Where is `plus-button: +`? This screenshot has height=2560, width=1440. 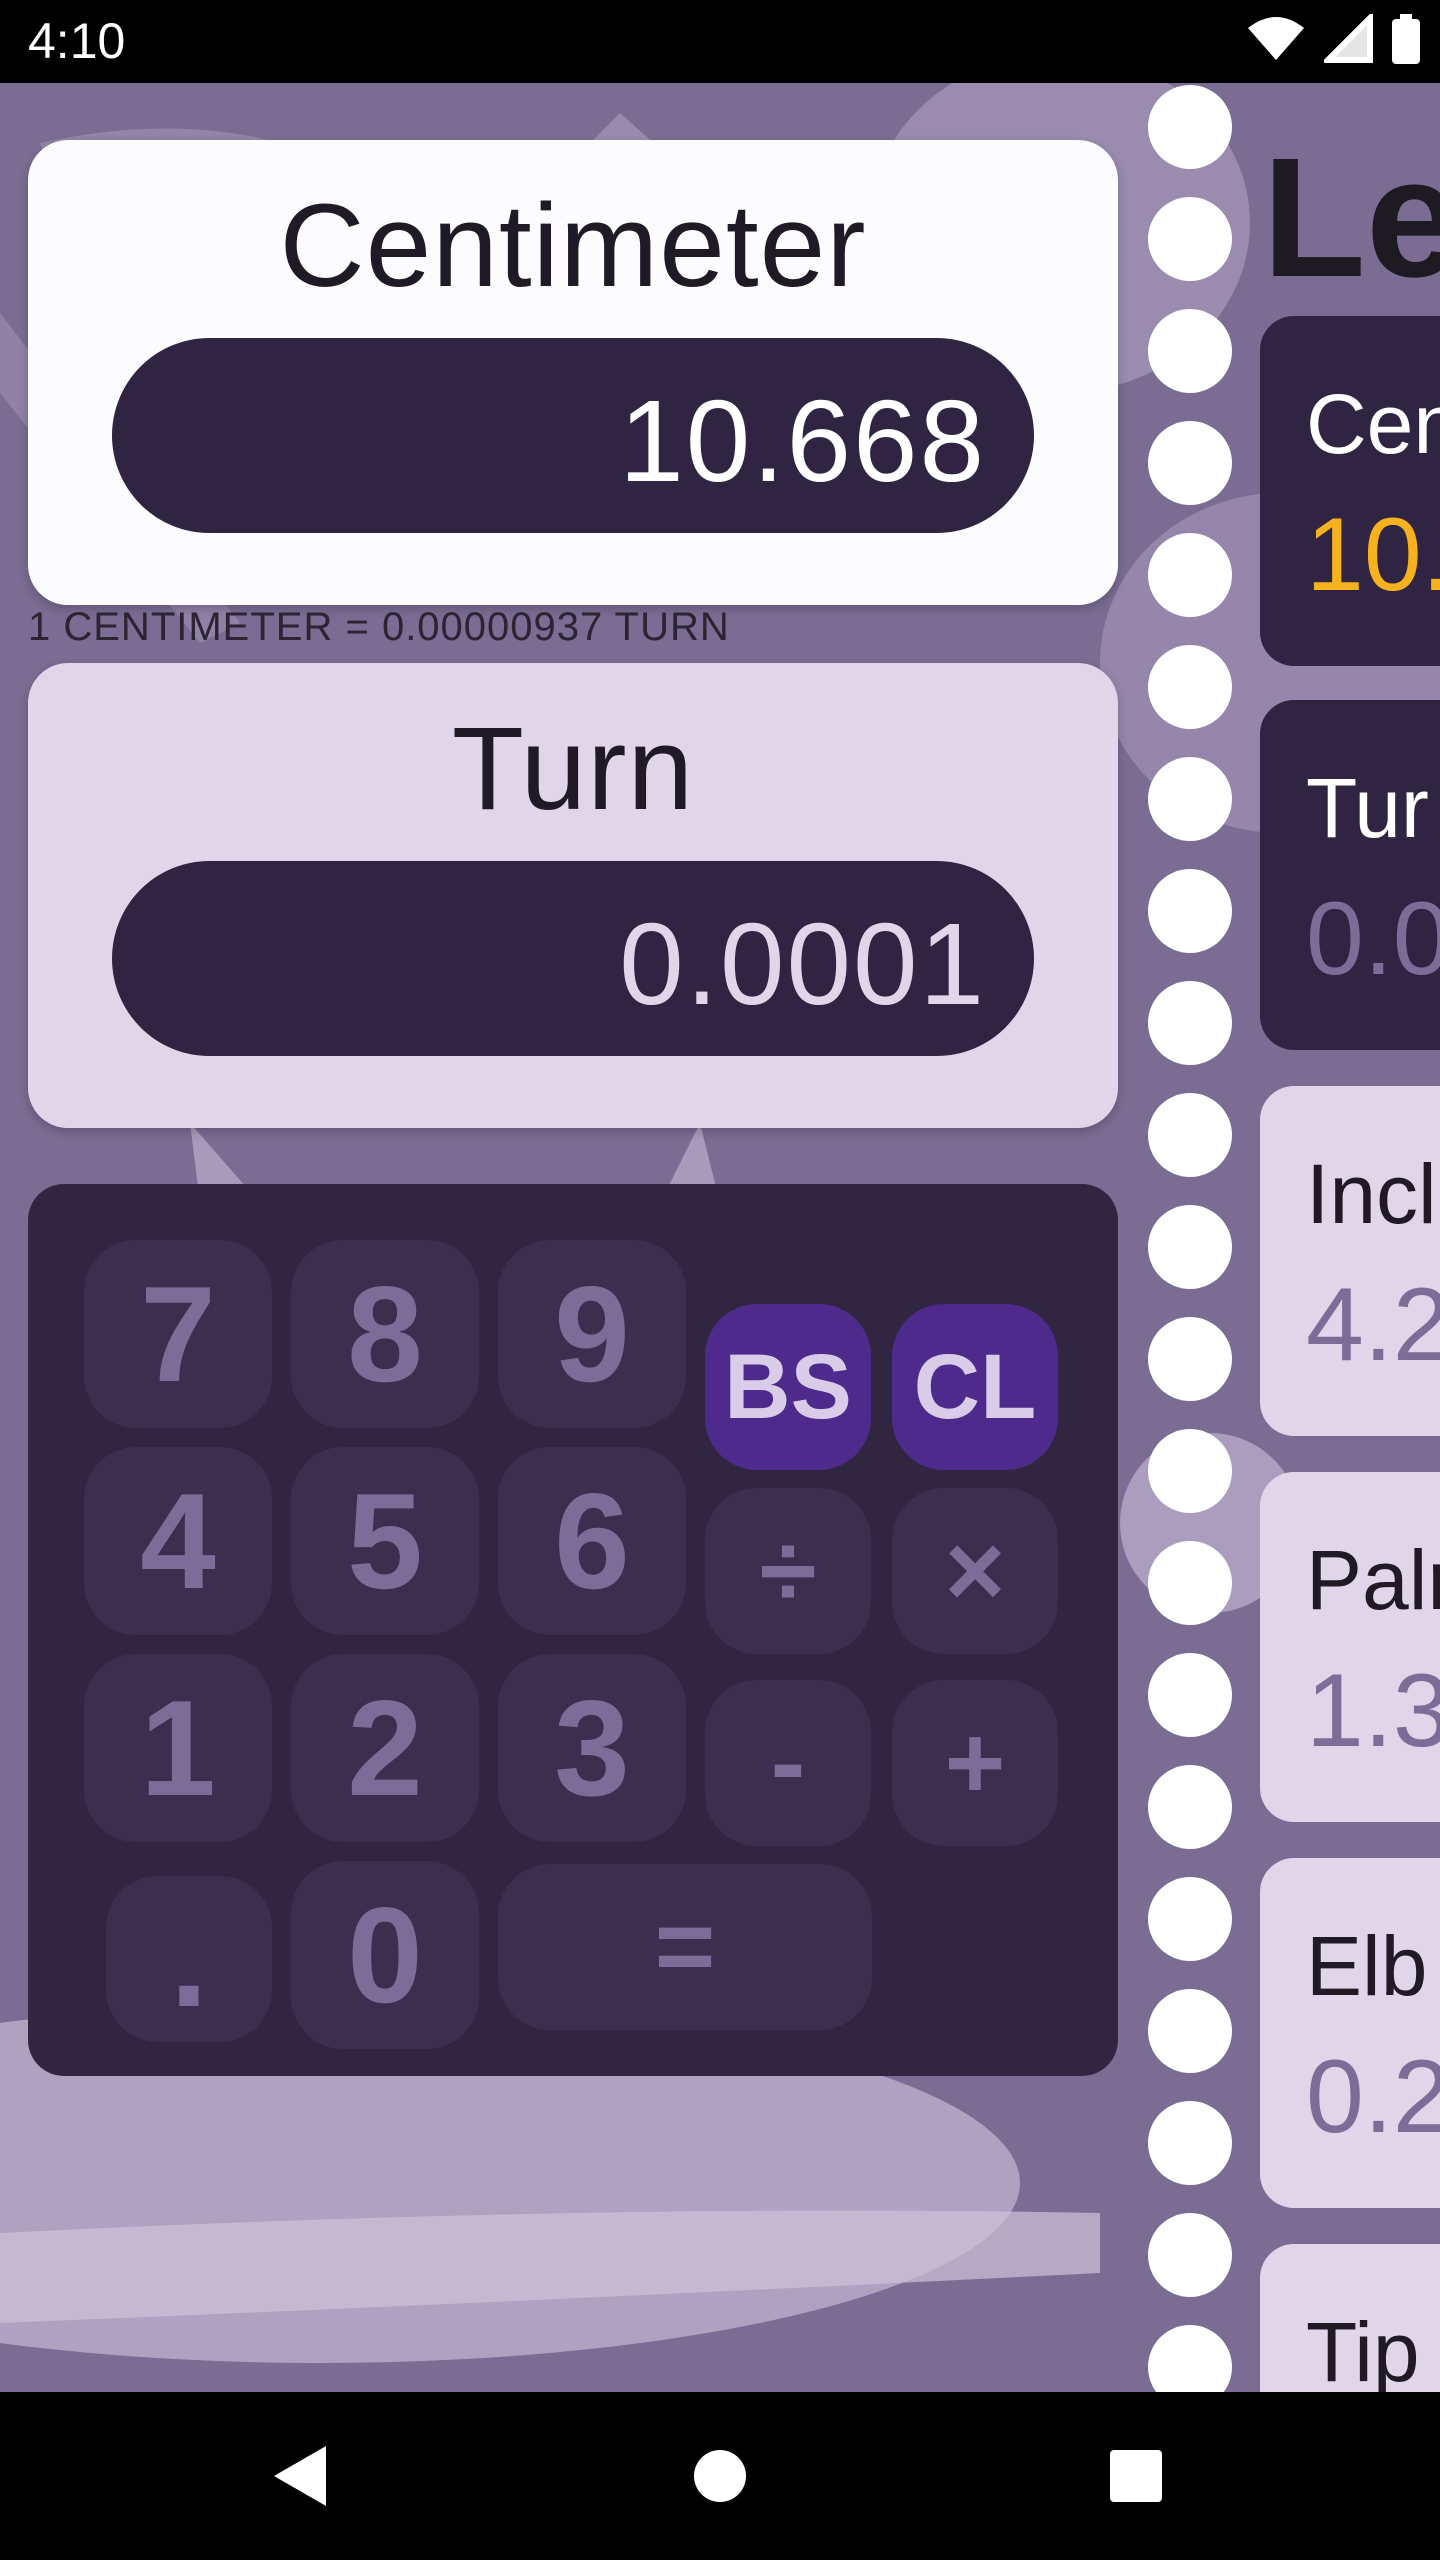
plus-button: + is located at coordinates (975, 1763).